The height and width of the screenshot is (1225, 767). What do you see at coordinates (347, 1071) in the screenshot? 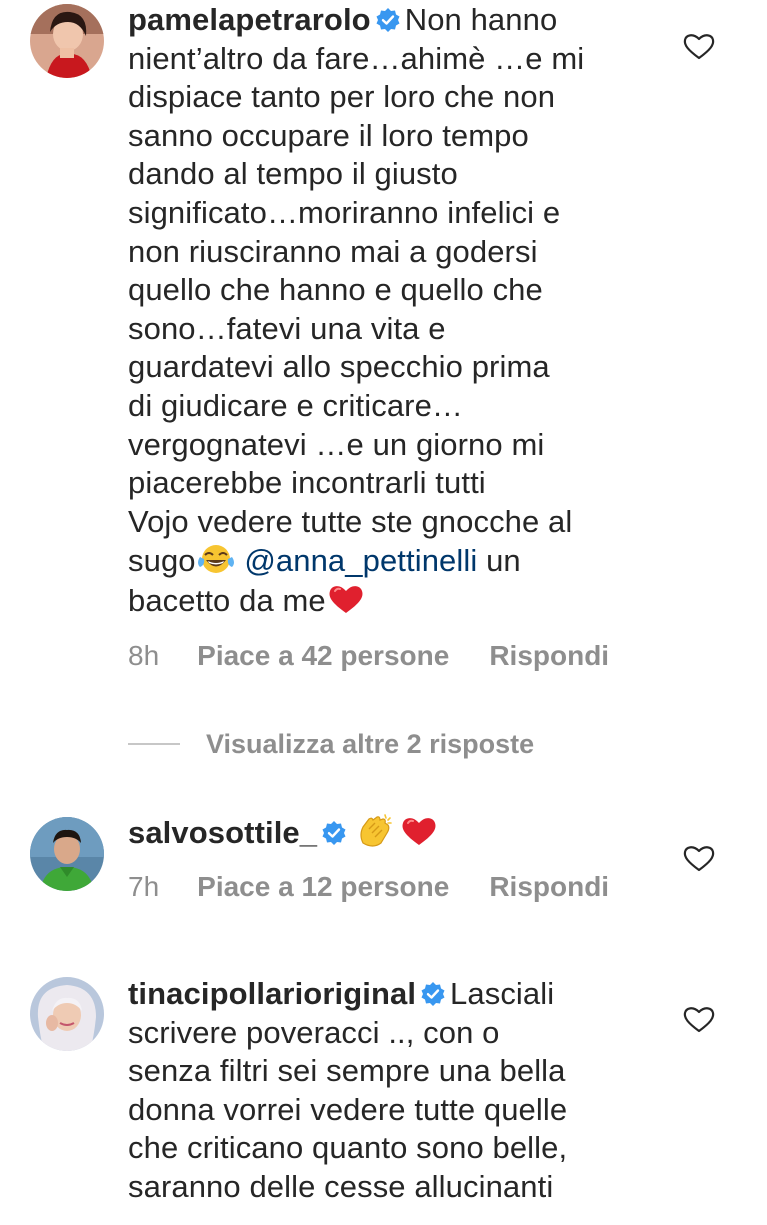
I see `comment-text-line: senza filtri sei sempre una bella` at bounding box center [347, 1071].